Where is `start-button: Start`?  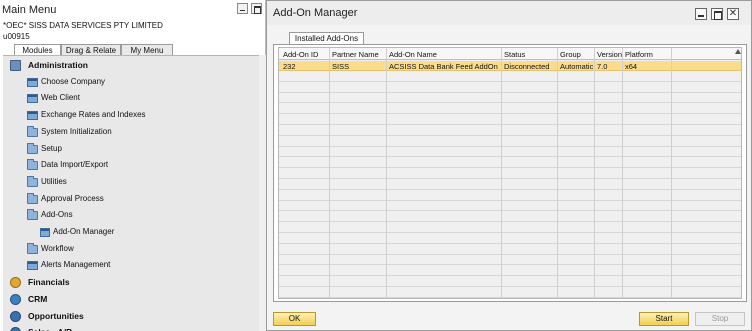
start-button: Start is located at coordinates (664, 319).